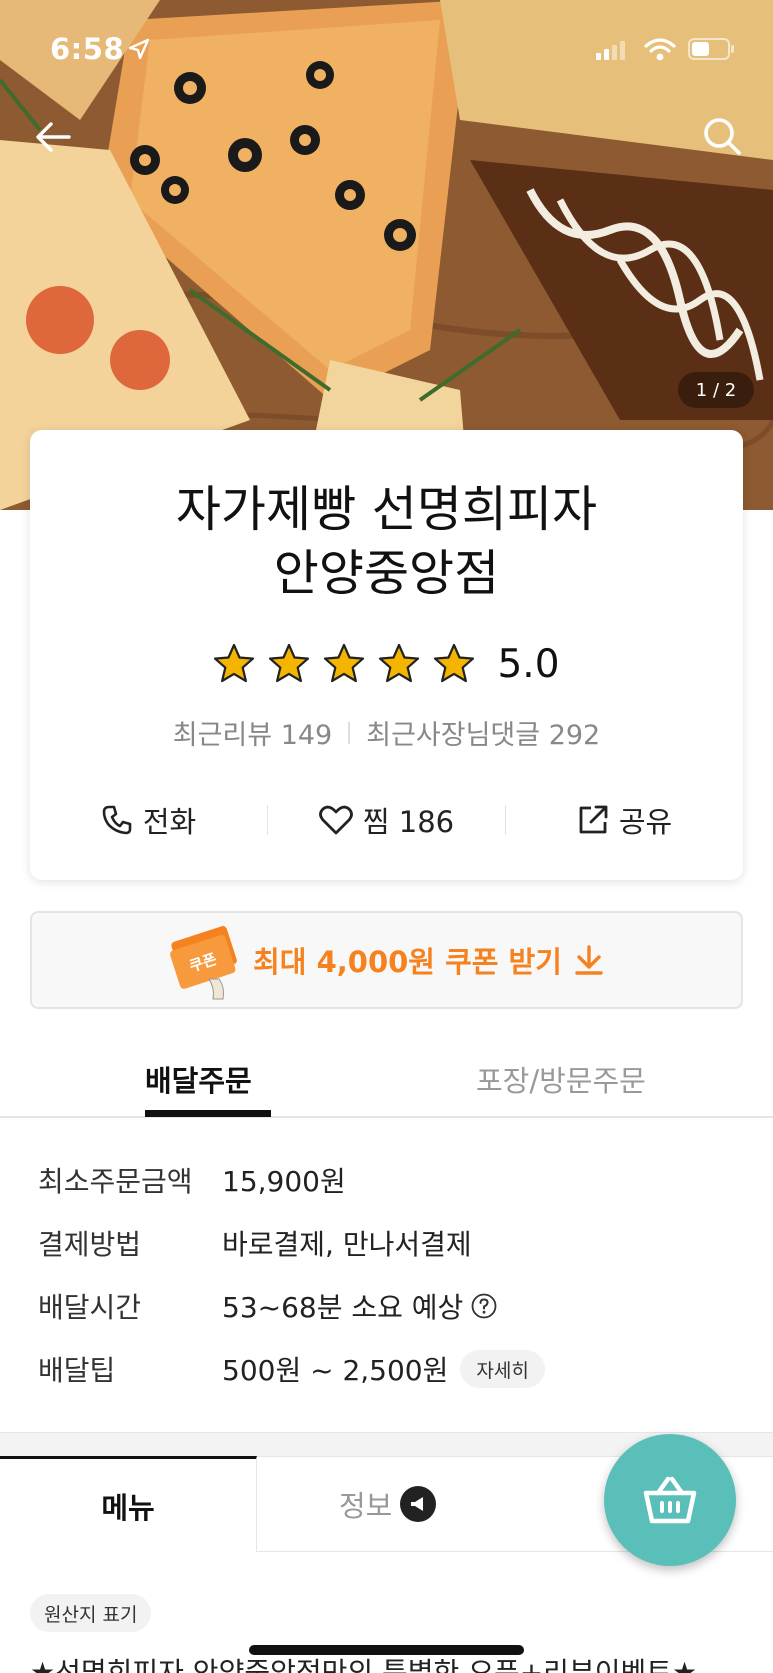  Describe the element at coordinates (198, 1079) in the screenshot. I see `tab-delivery-order: 배달주문` at that location.